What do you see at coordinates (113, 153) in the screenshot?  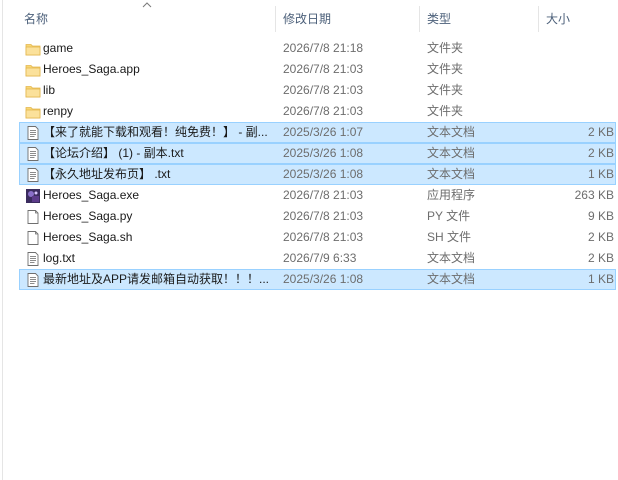 I see `file-name: 【论坛介绍】 (1) - 副本.txt` at bounding box center [113, 153].